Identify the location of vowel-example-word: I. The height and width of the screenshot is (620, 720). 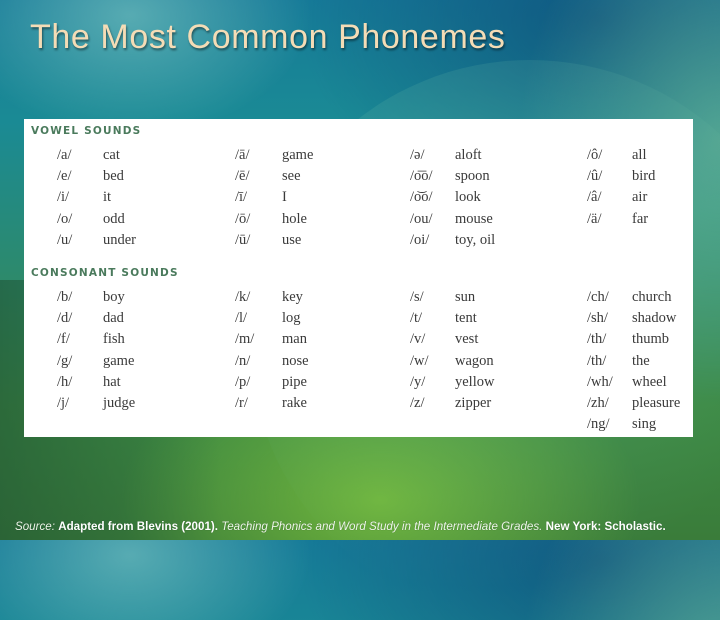
(284, 197).